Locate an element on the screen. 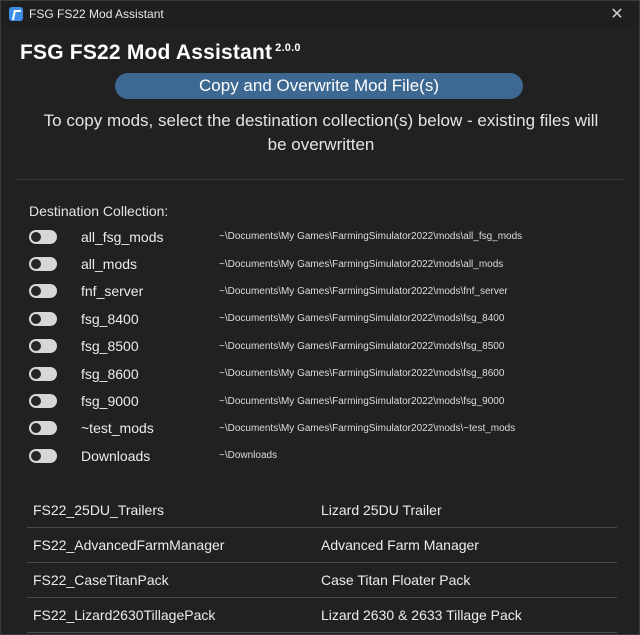 The width and height of the screenshot is (640, 635). app-title-text: FSG FS22 Mod Assistant is located at coordinates (146, 52).